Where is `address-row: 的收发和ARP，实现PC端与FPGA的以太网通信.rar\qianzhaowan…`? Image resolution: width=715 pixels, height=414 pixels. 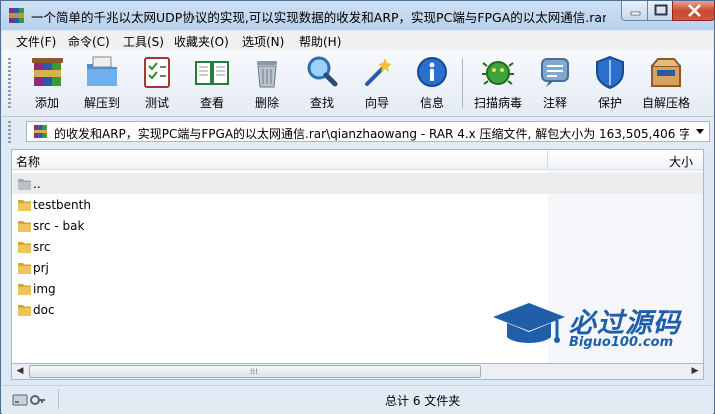
address-row: 的收发和ARP，实现PC端与FPGA的以太网通信.rar\qianzhaowan… is located at coordinates (357, 132).